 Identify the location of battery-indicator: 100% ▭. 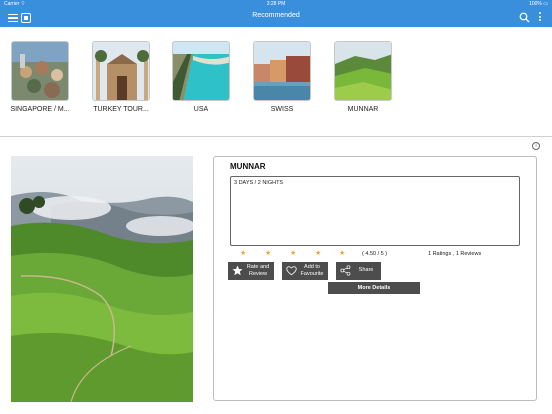
(538, 4).